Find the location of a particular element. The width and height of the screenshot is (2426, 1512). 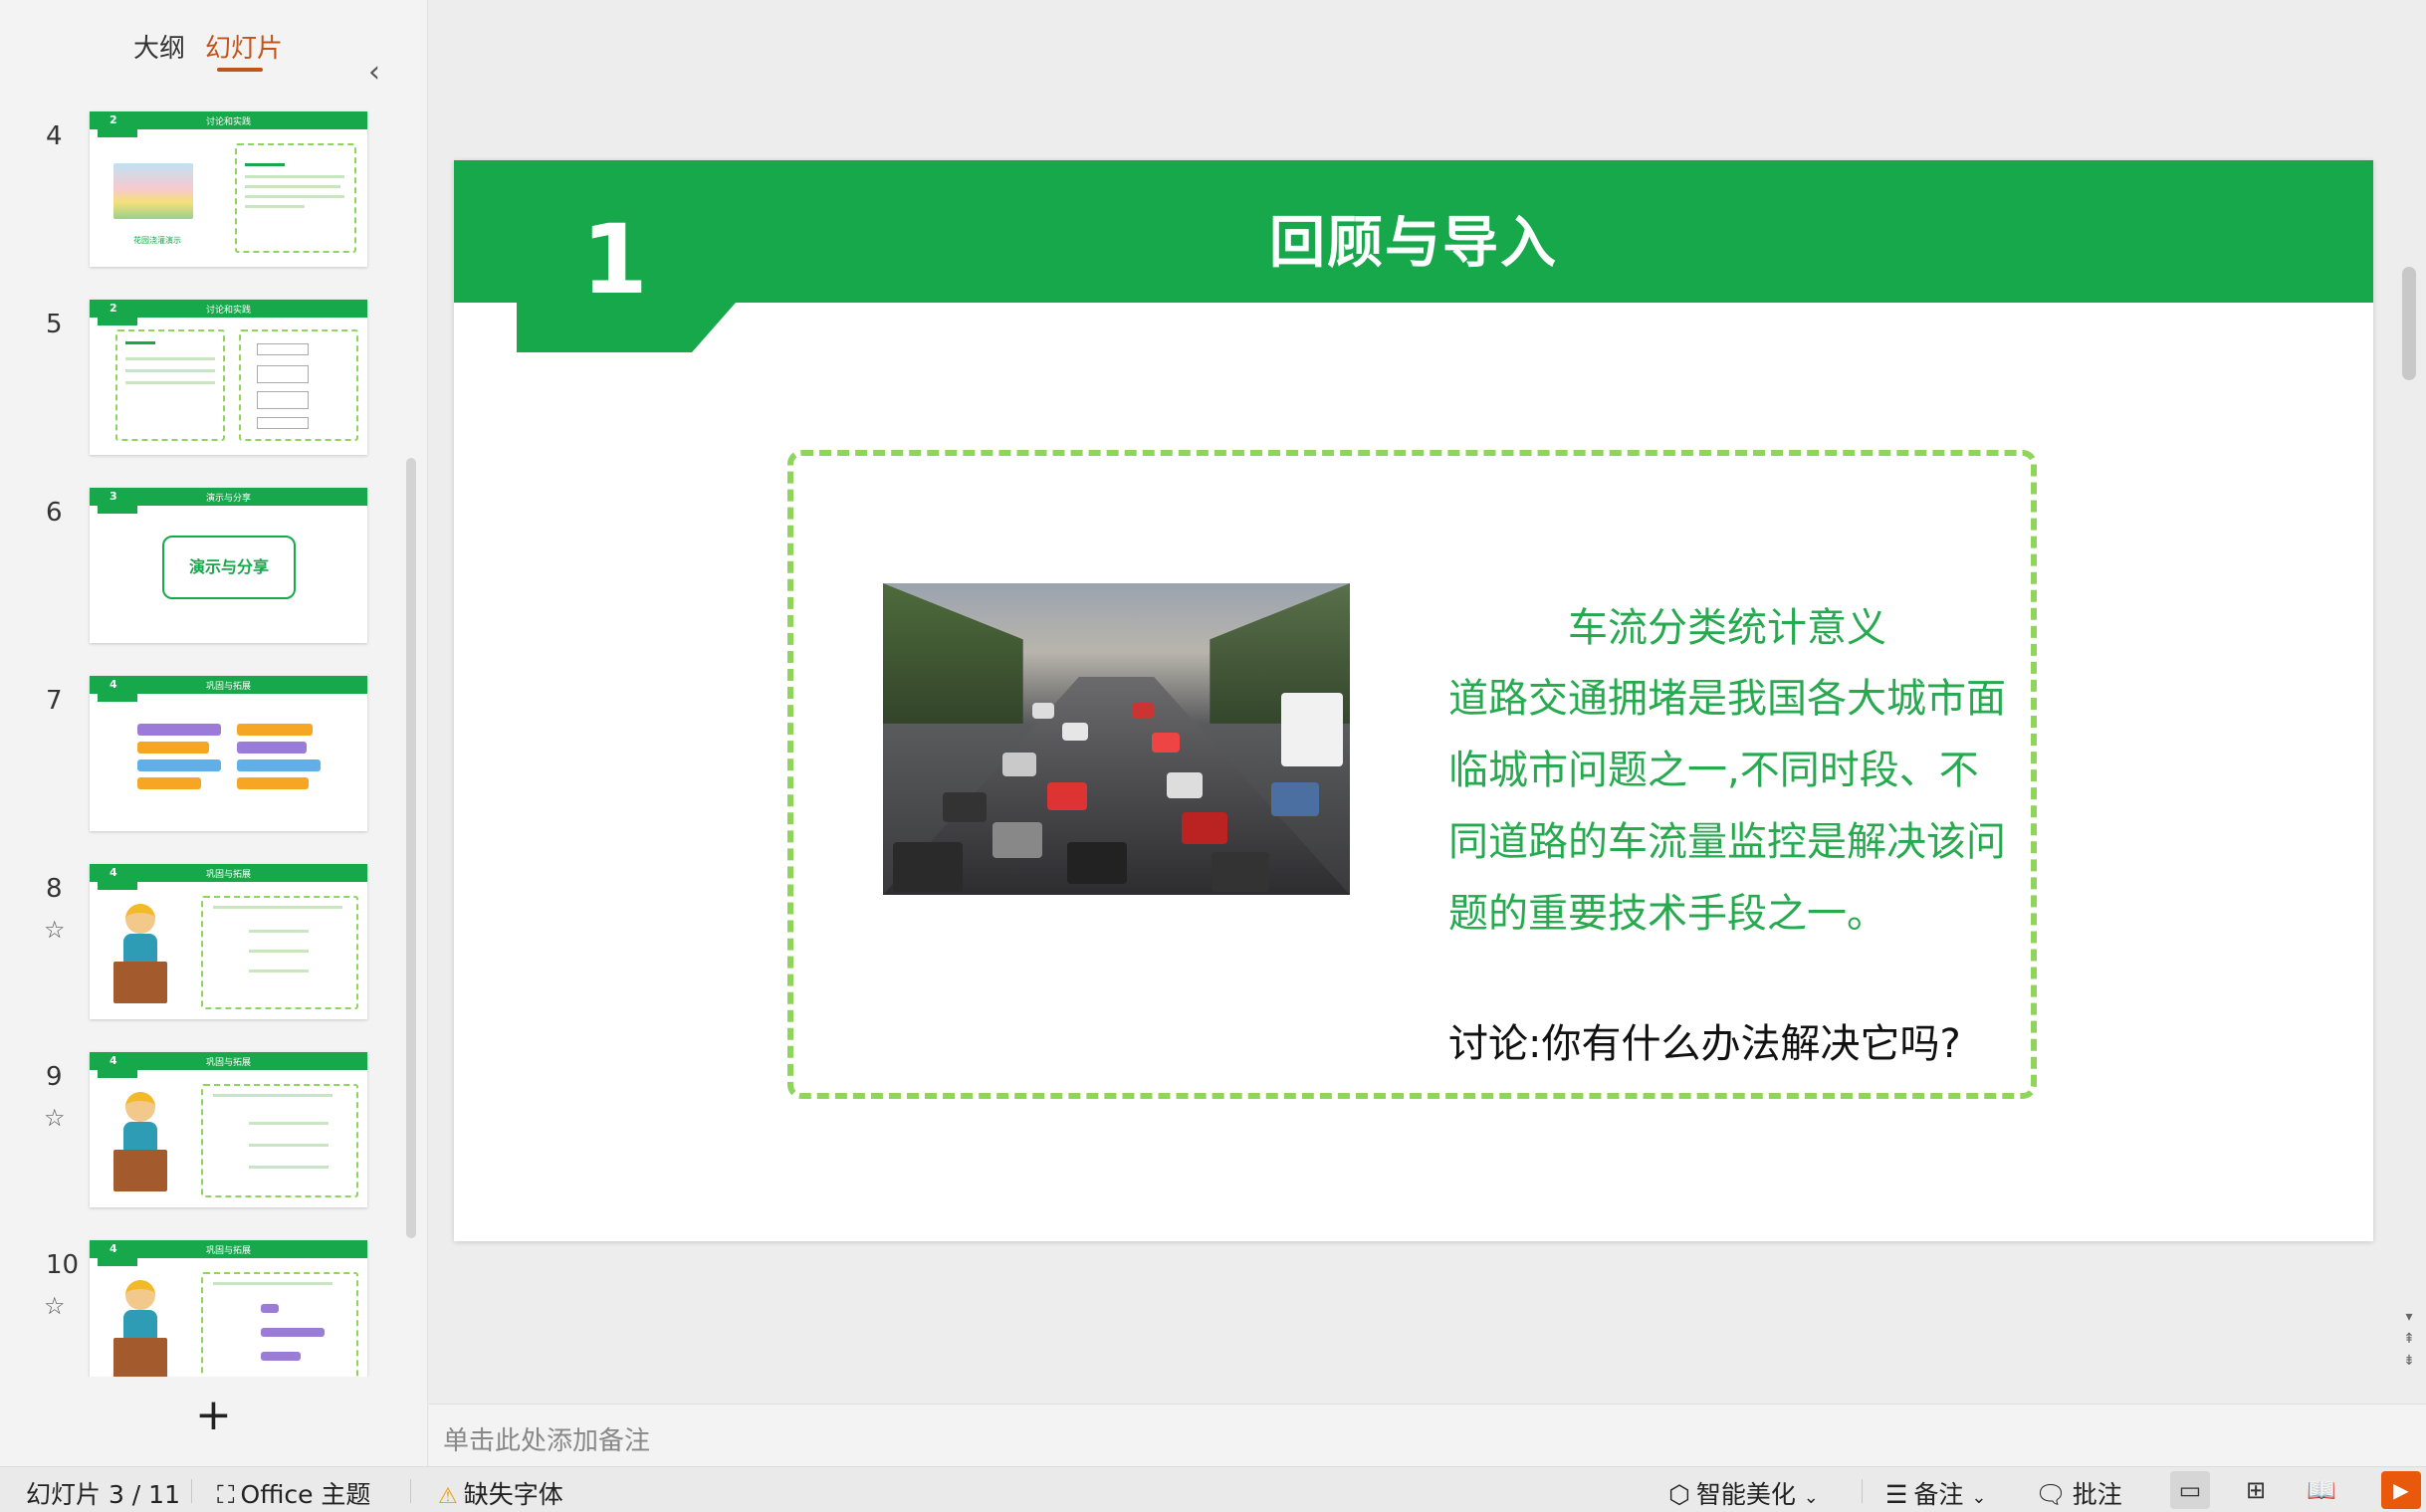

thumbnail-row: 8 ☆ 4 巩固与拓展 is located at coordinates (214, 953).